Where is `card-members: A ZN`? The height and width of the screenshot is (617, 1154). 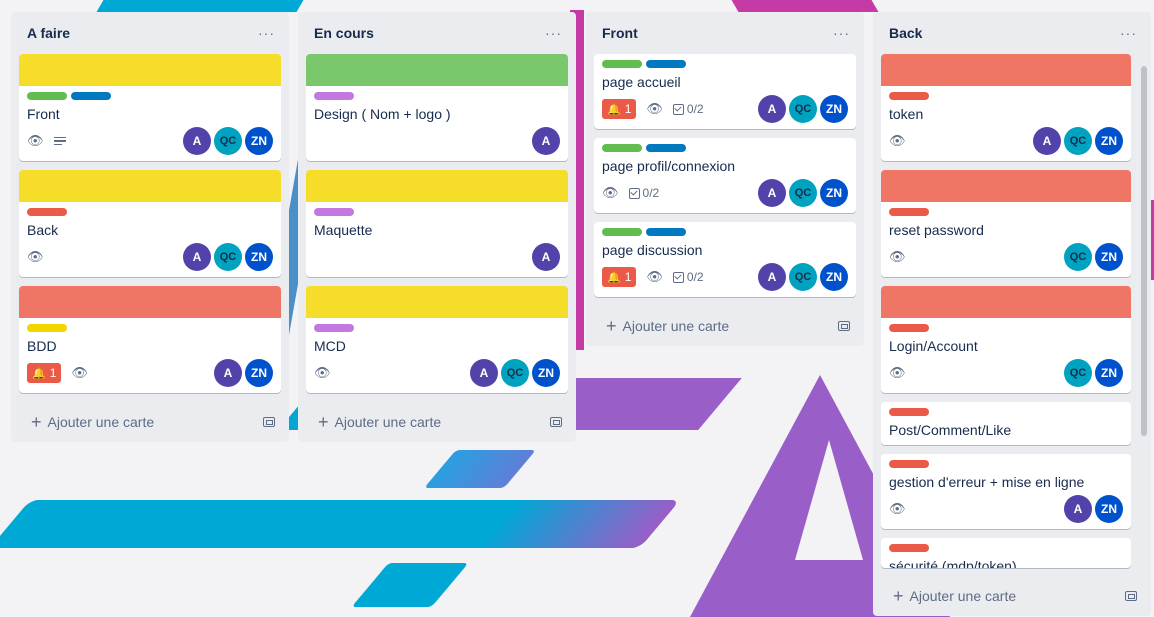
card-members: A ZN is located at coordinates (1093, 509).